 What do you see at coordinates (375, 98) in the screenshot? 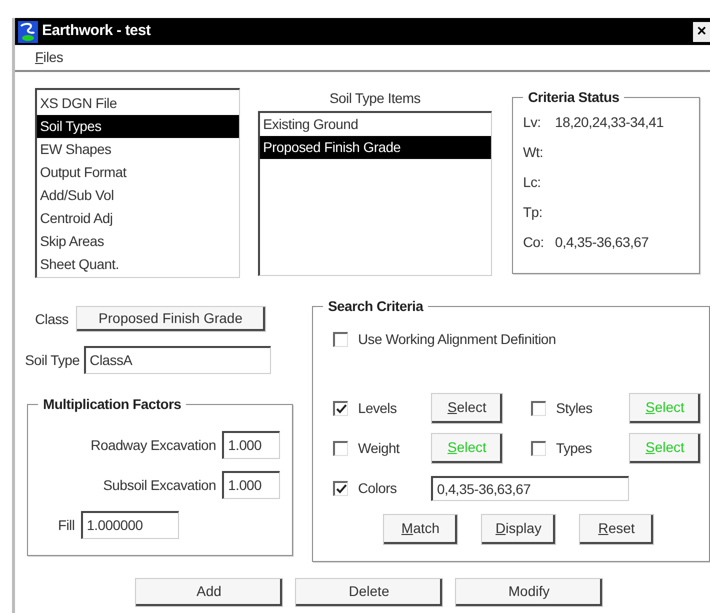
I see `list-label: Soil Type Items` at bounding box center [375, 98].